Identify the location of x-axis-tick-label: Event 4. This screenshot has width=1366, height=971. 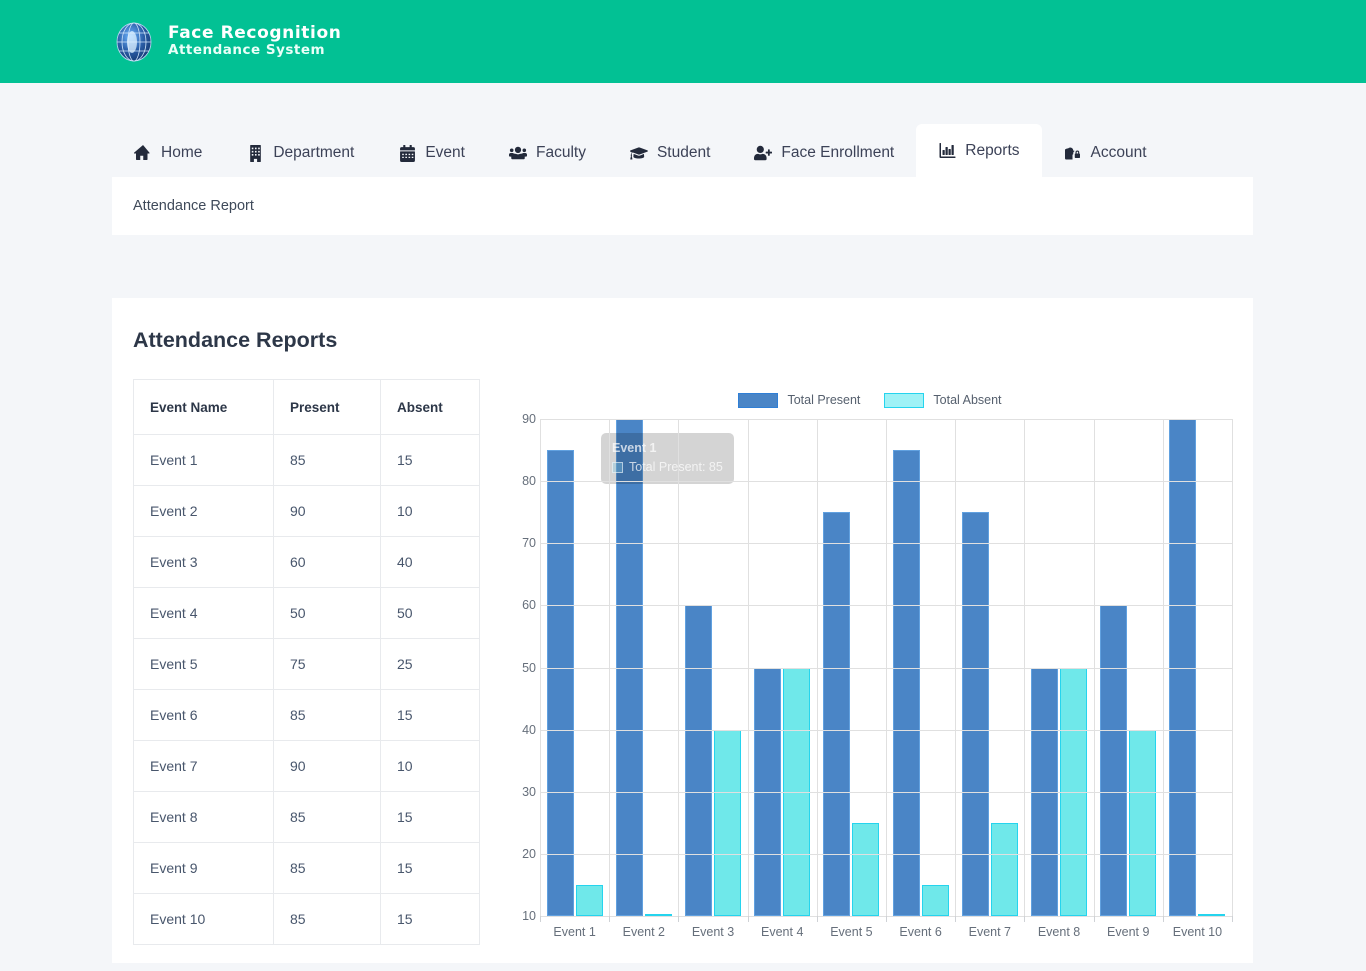
(782, 932).